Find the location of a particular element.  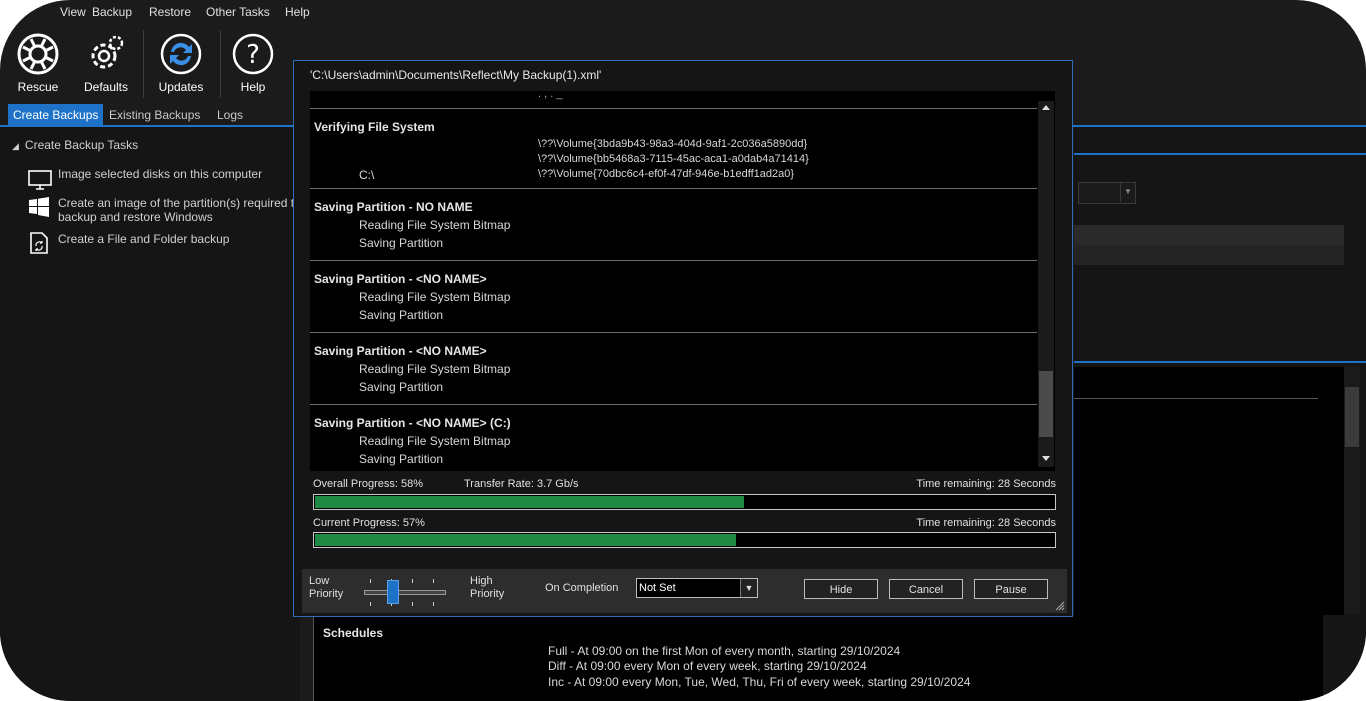

menu-bar: View Backup Restore Other Tasks Help is located at coordinates (683, 12).